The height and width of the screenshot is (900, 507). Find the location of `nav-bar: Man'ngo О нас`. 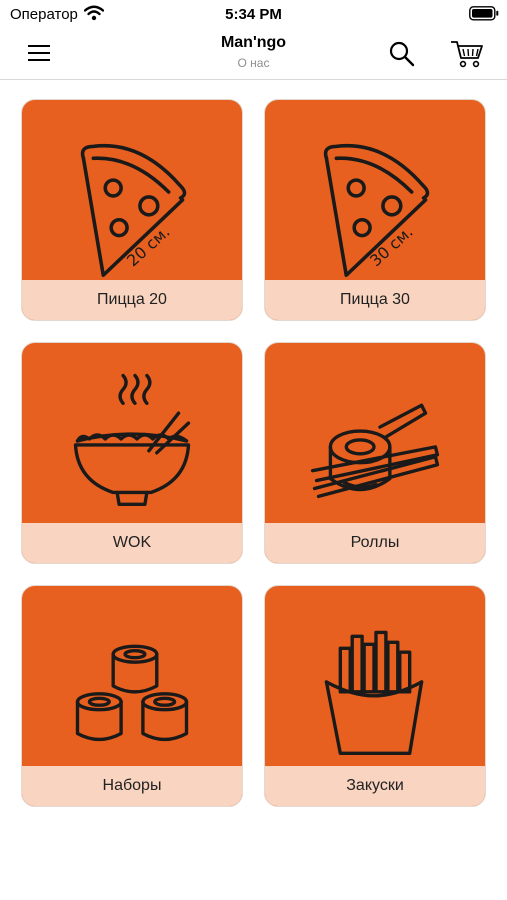

nav-bar: Man'ngo О нас is located at coordinates (253, 55).